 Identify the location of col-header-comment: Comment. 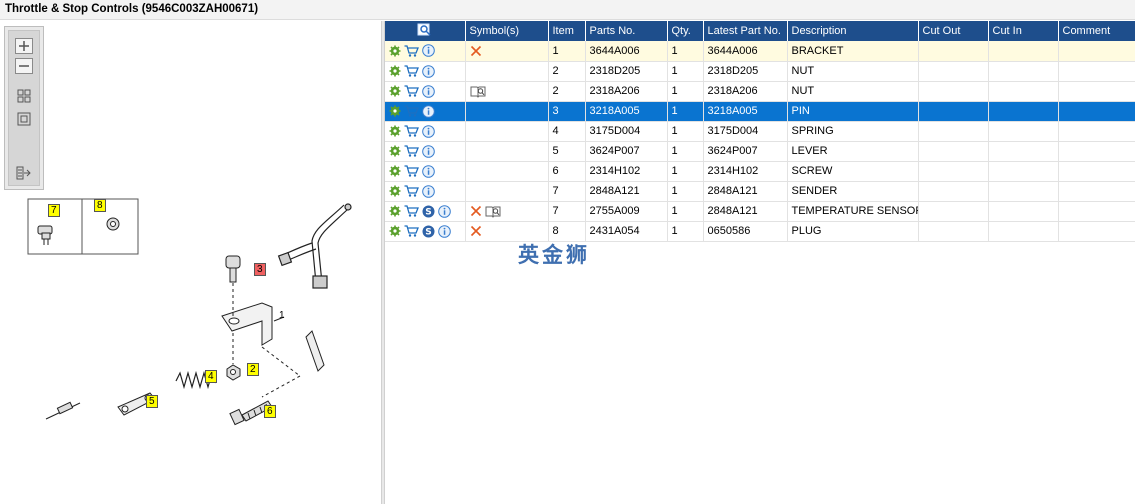
(1096, 31).